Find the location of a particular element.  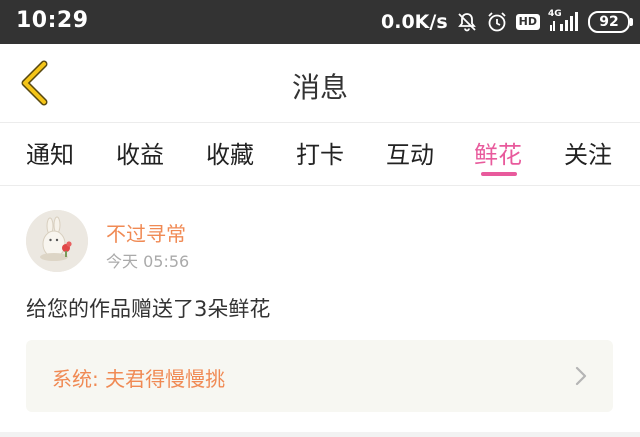

chevron-right-icon is located at coordinates (581, 376).